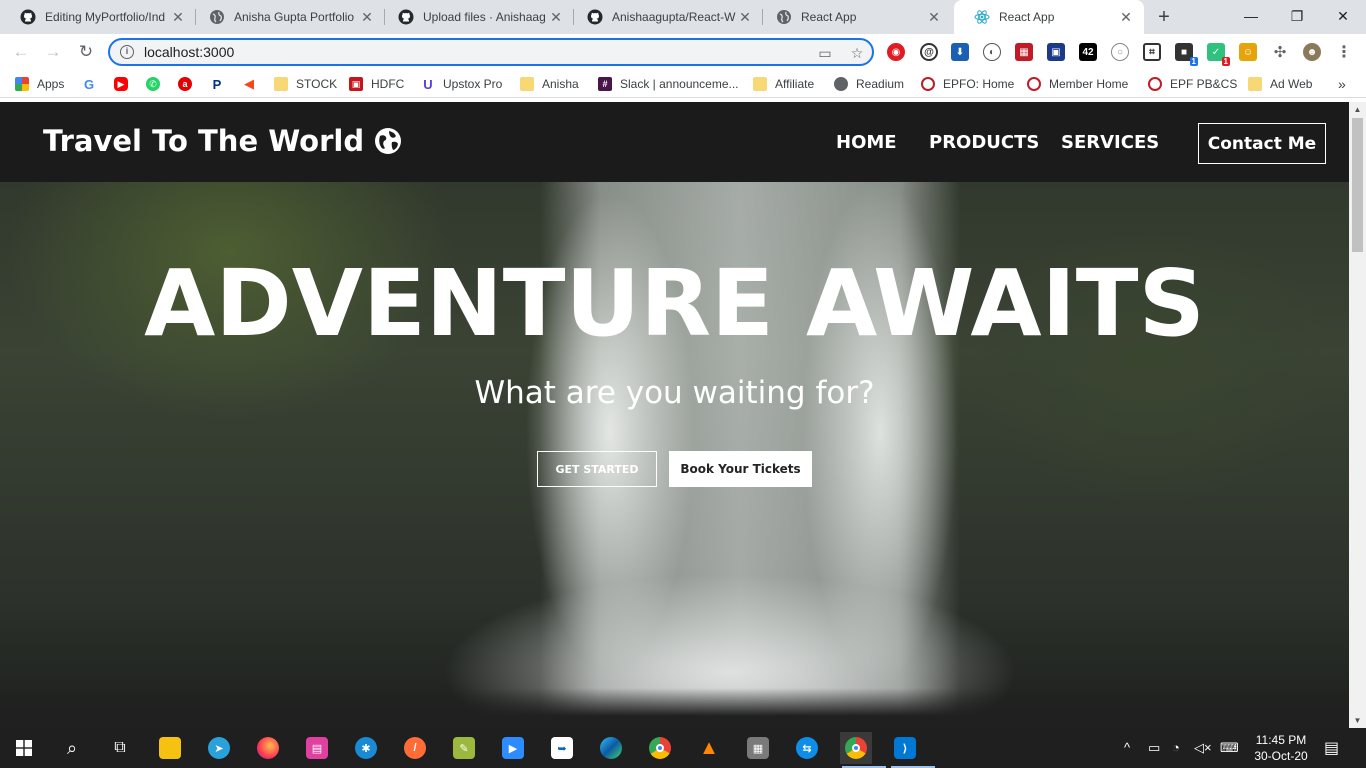 The height and width of the screenshot is (768, 1366). Describe the element at coordinates (1024, 52) in the screenshot. I see `extension-icon: ▦` at that location.